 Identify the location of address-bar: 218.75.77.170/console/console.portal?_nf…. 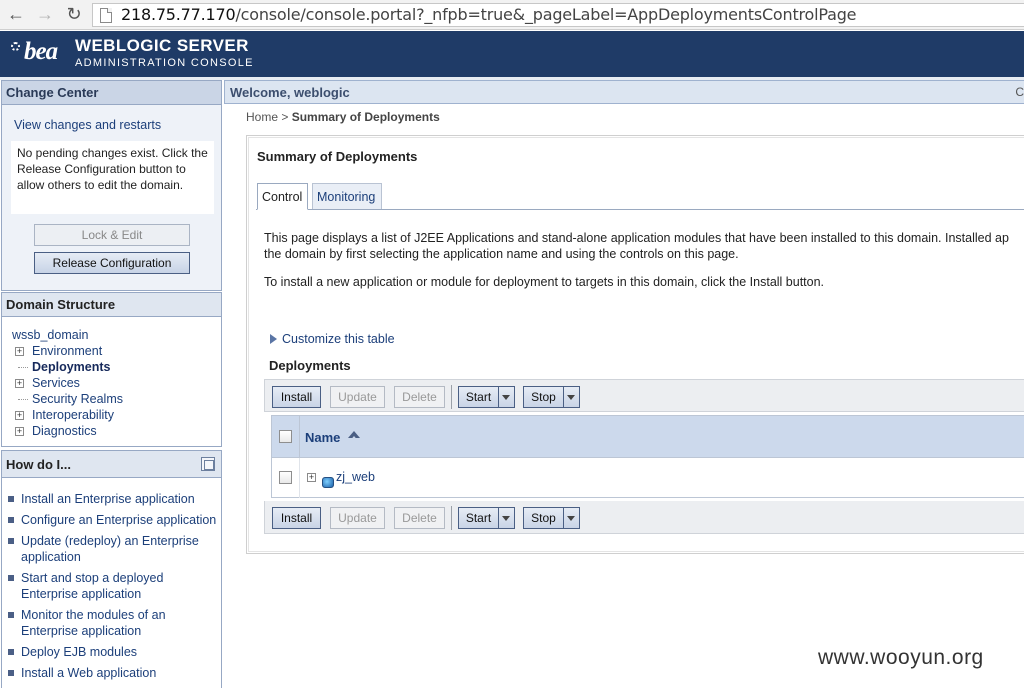
(558, 15).